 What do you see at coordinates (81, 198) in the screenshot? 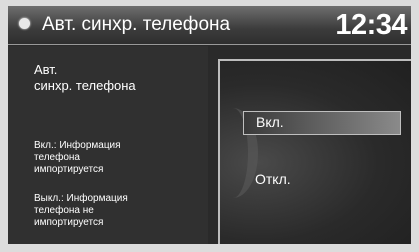
I see `off-description-line: Выкл.: Информация` at bounding box center [81, 198].